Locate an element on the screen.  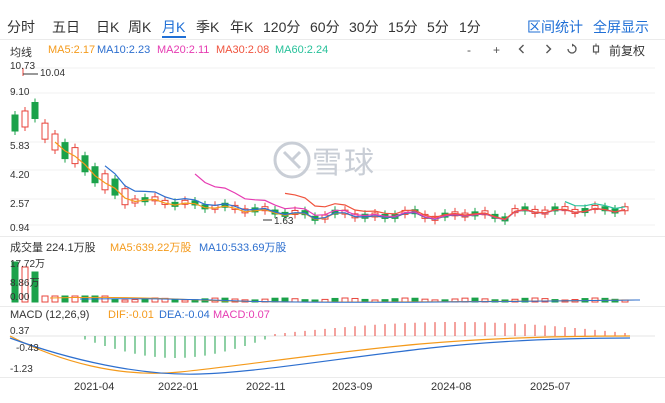
price-tick-3: 5.83 is located at coordinates (20, 146).